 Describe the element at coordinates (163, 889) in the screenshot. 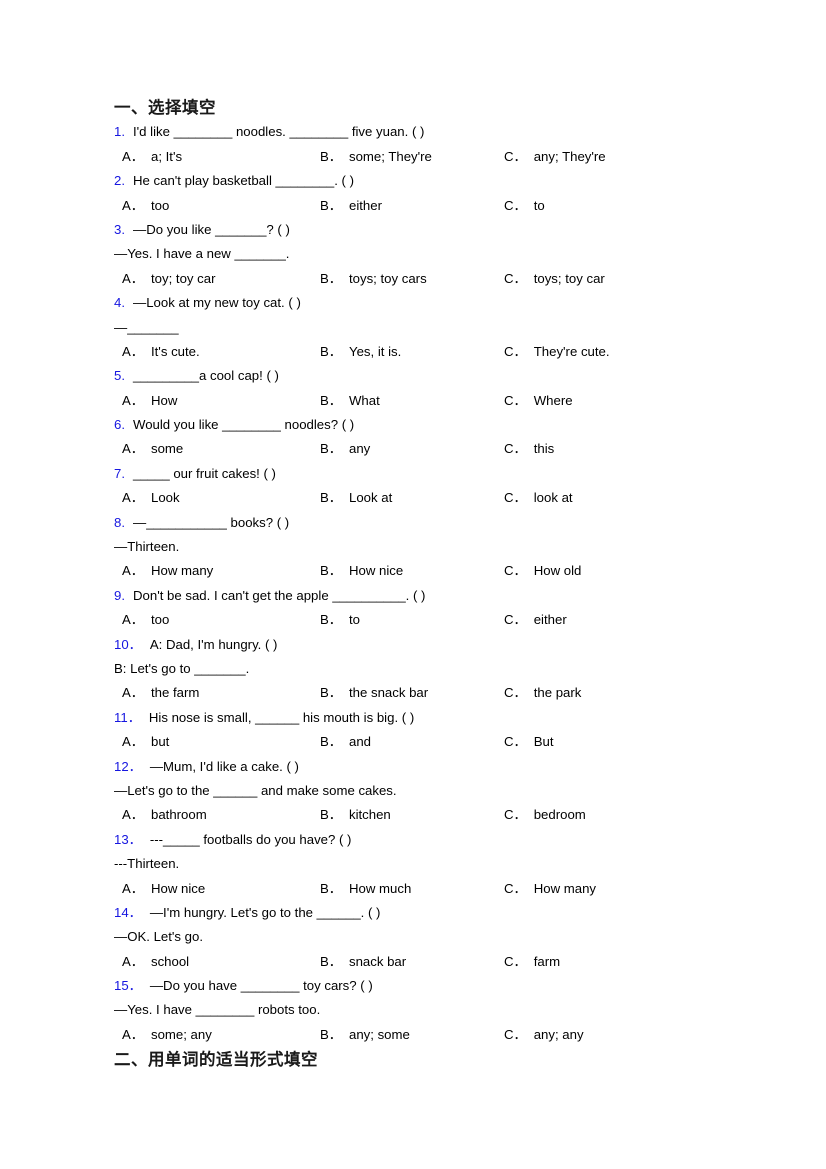

I see `option-a: A． How nice` at that location.